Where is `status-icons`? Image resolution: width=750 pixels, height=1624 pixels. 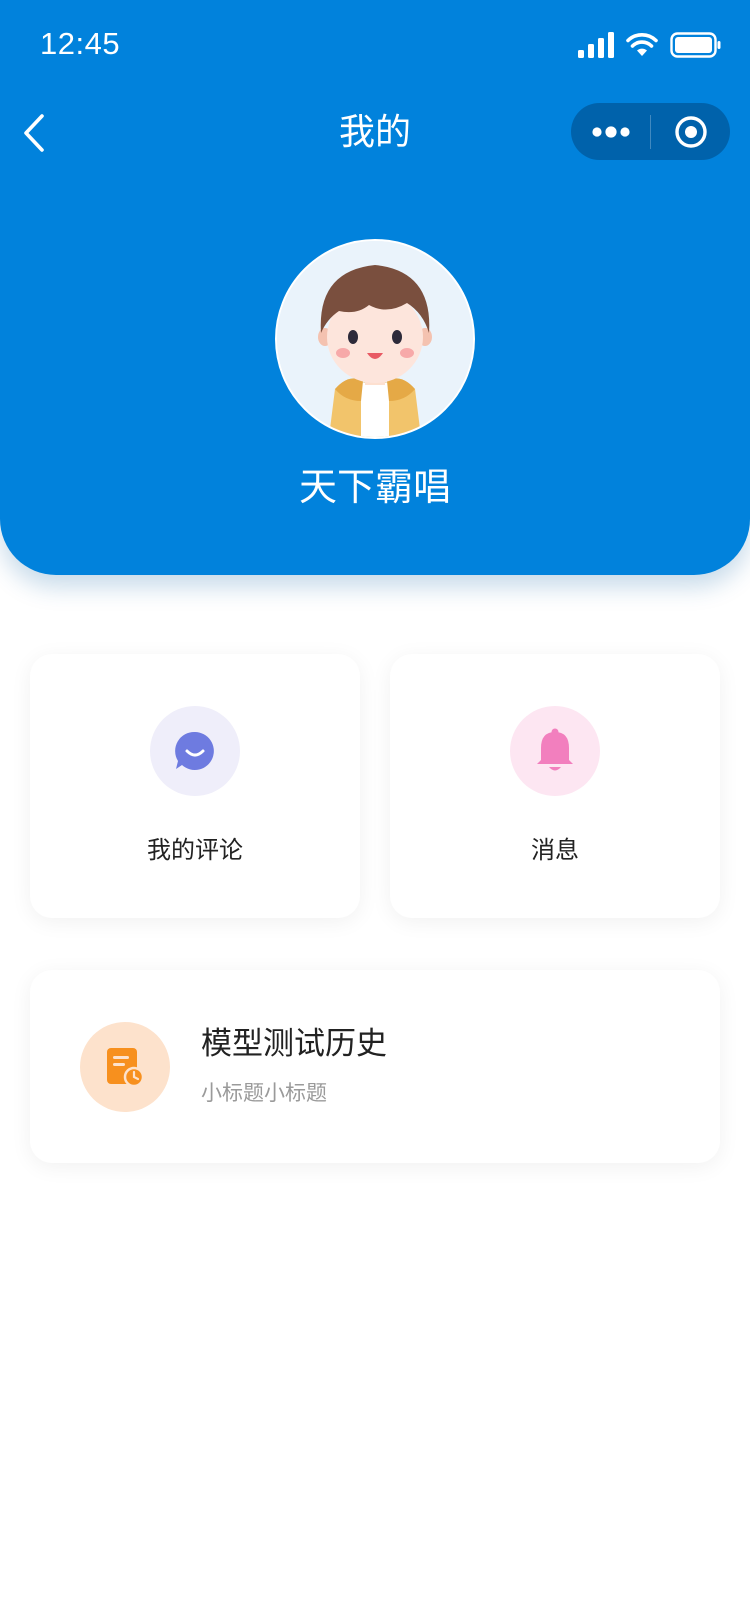
status-icons is located at coordinates (650, 45).